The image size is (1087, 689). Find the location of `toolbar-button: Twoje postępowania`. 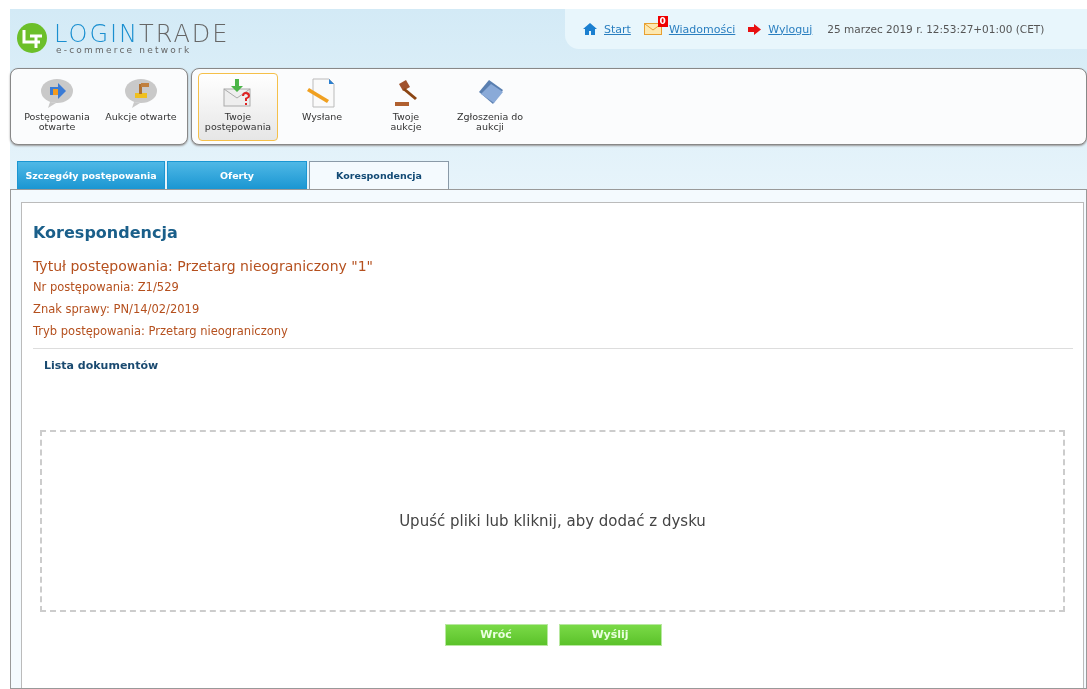

toolbar-button: Twoje postępowania is located at coordinates (238, 107).